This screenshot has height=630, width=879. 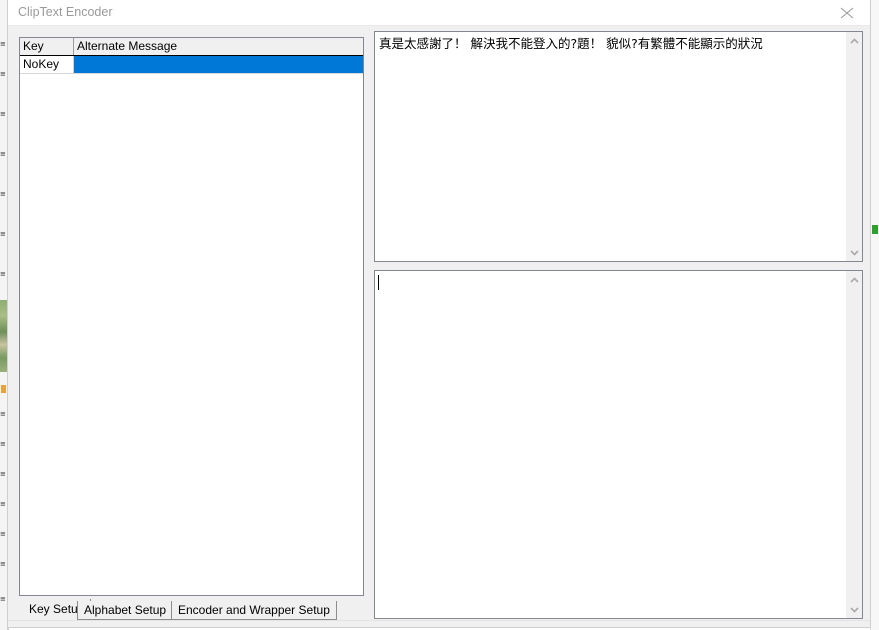 What do you see at coordinates (439, 13) in the screenshot?
I see `title-bar: ClipText Encoder` at bounding box center [439, 13].